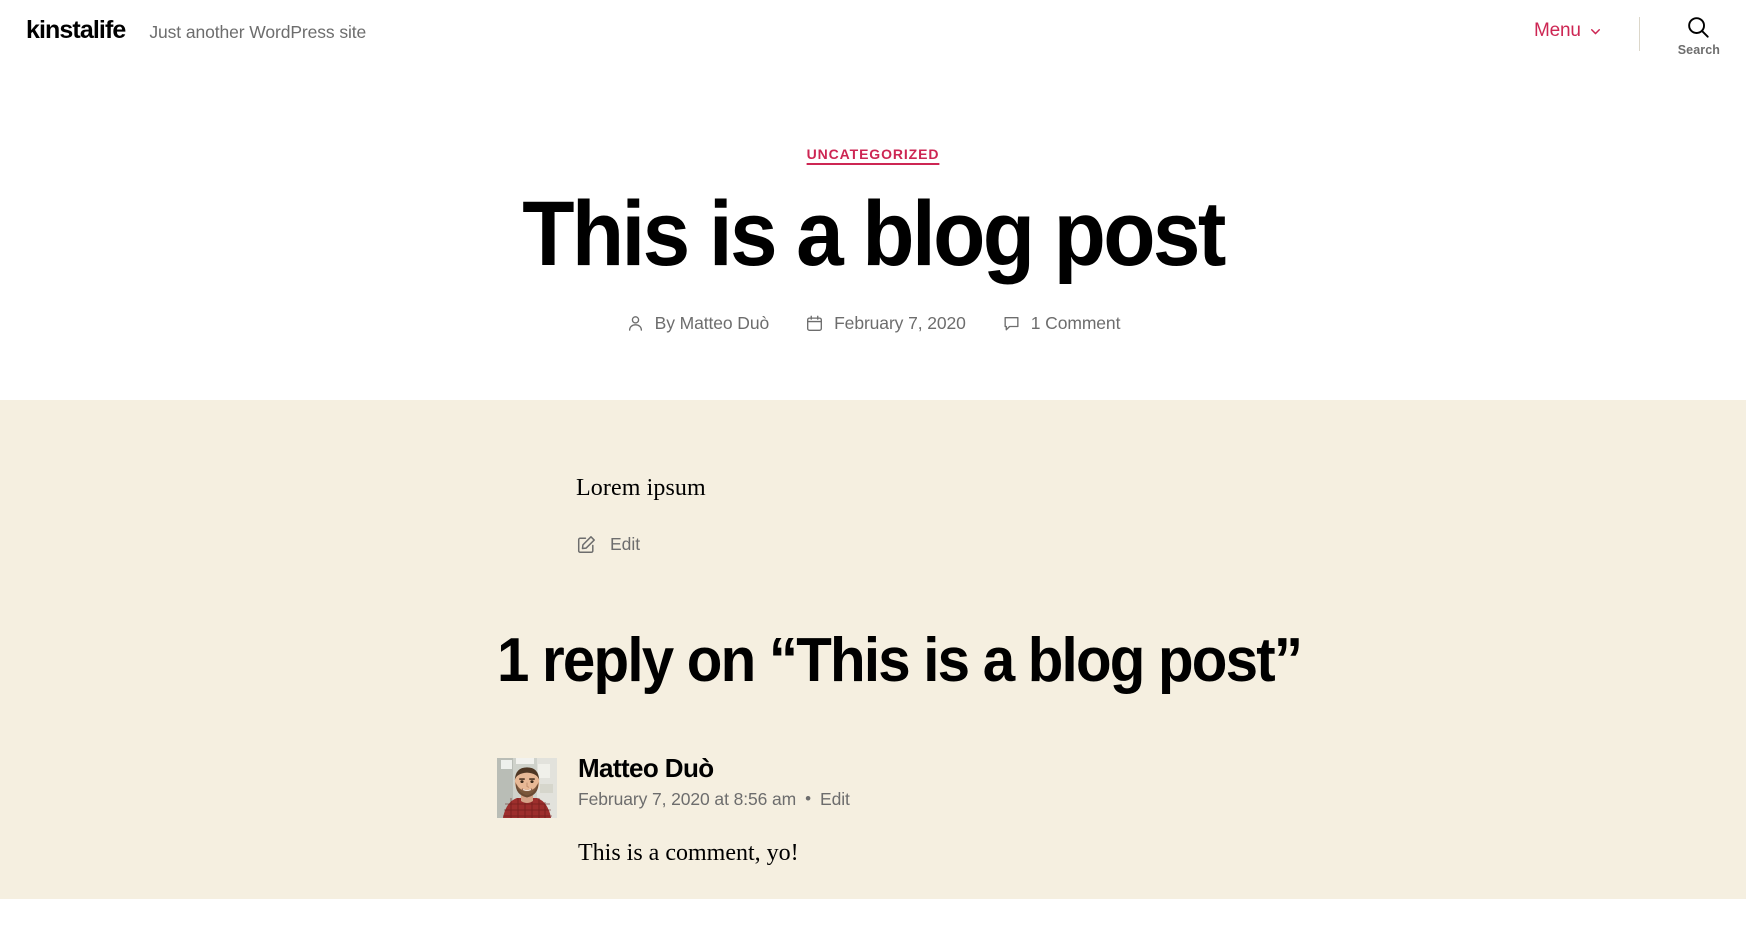 This screenshot has height=942, width=1746. What do you see at coordinates (1628, 35) in the screenshot?
I see `header-navigation: Menu Search` at bounding box center [1628, 35].